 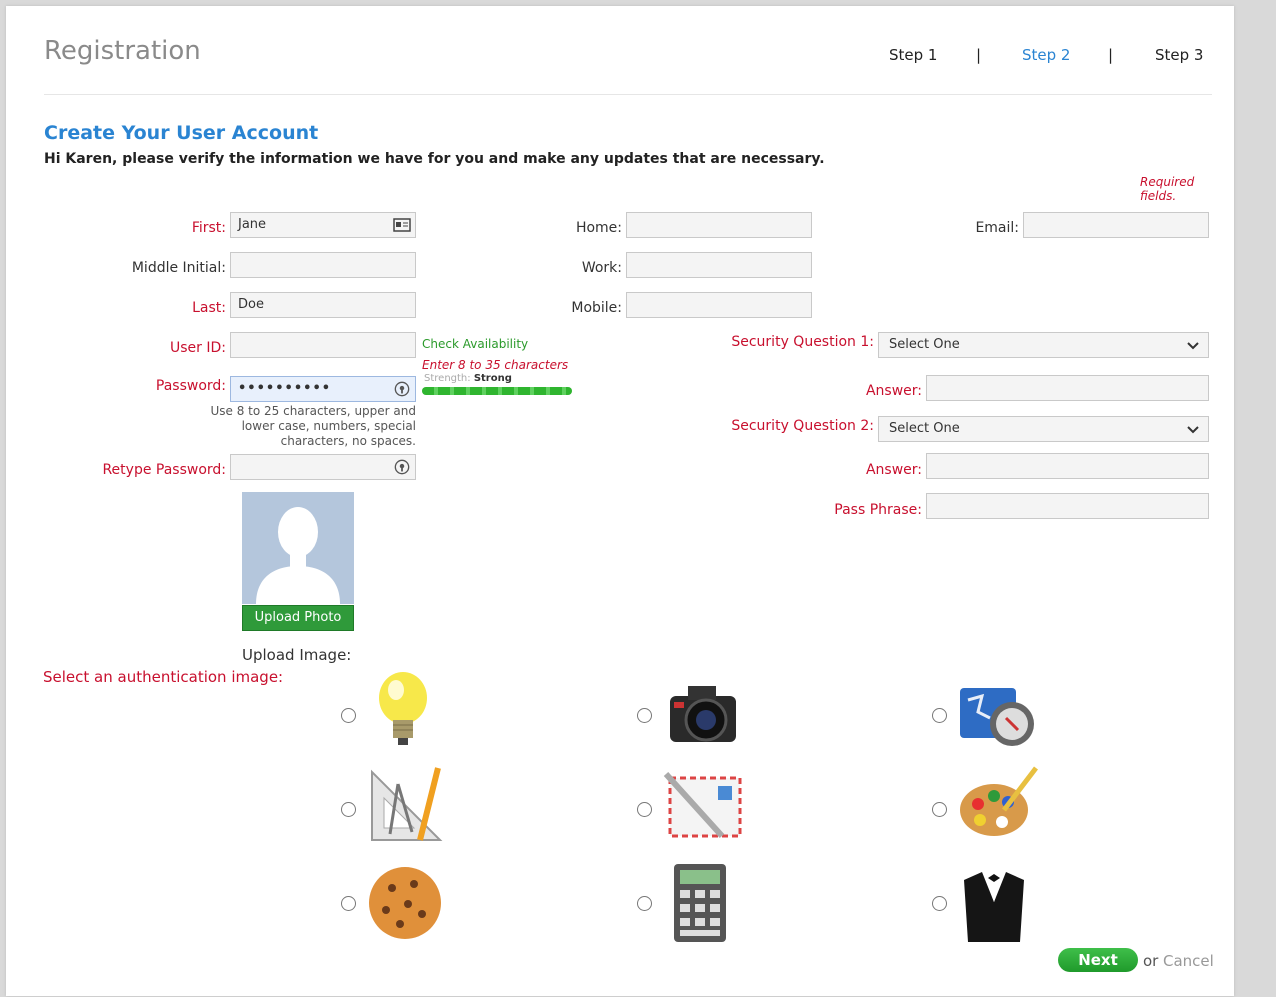 I want to click on map-compass-icon, so click(x=997, y=717).